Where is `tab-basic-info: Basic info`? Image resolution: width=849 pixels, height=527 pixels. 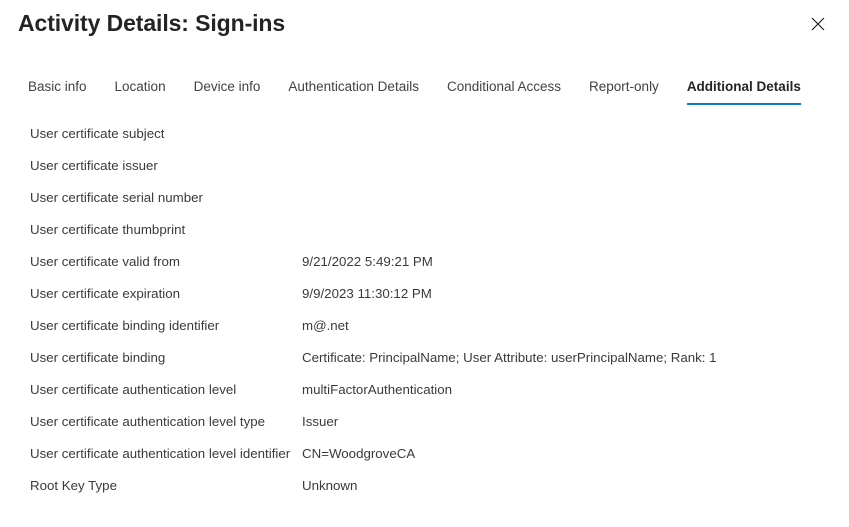
tab-basic-info: Basic info is located at coordinates (57, 91).